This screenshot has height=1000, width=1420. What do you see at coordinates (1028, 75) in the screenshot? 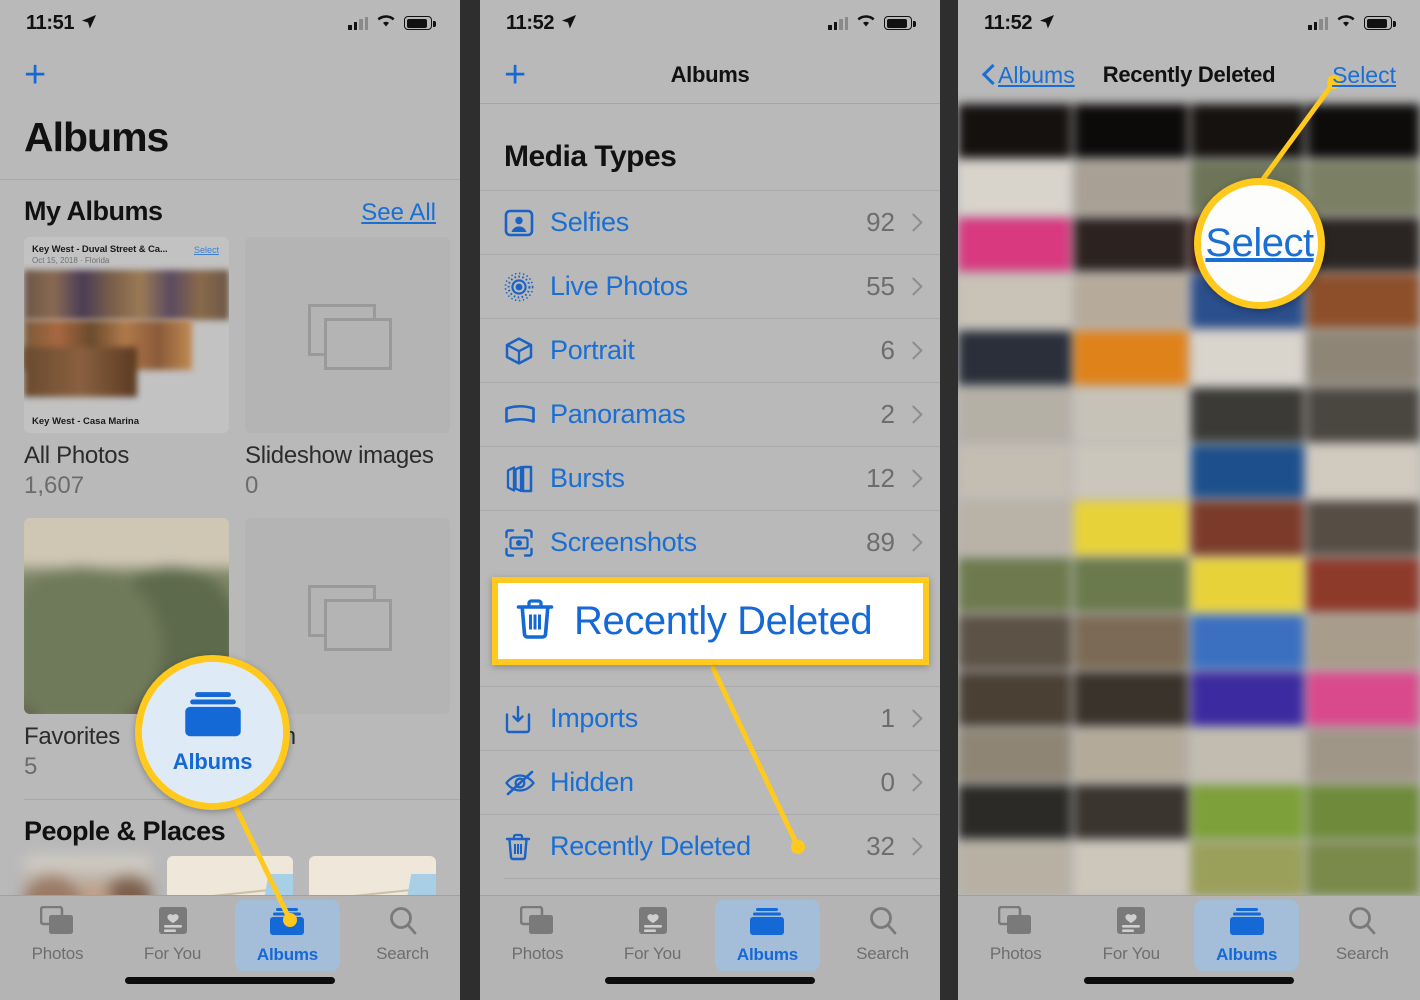
I see `back-to-albums-button: Albums` at bounding box center [1028, 75].